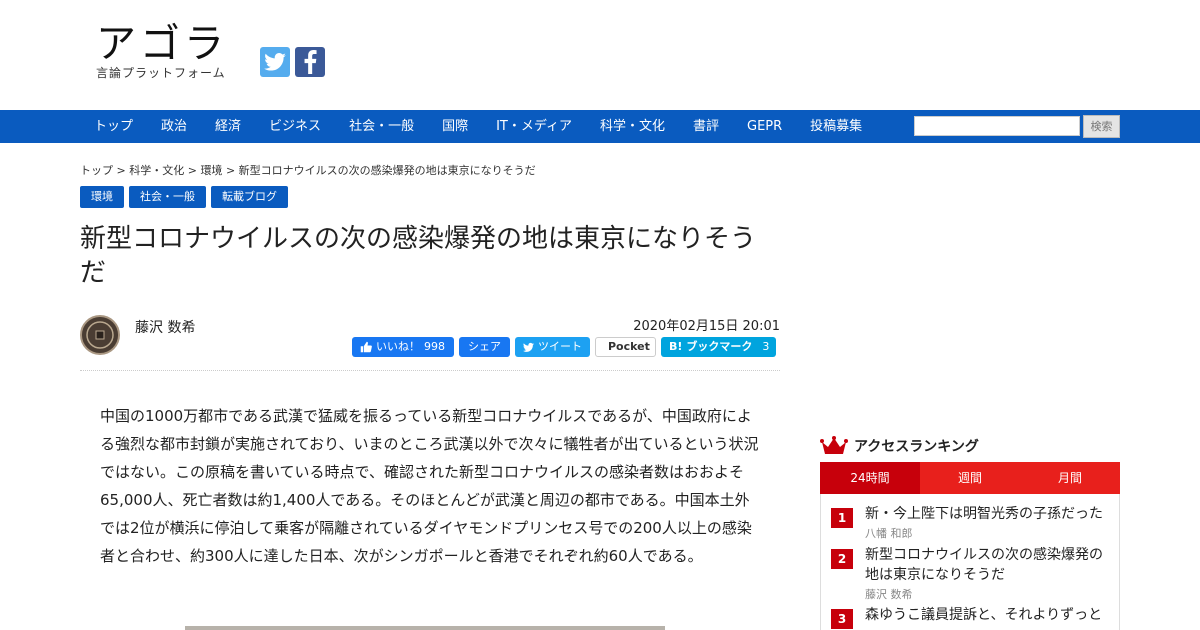 This screenshot has height=630, width=1200. What do you see at coordinates (1101, 126) in the screenshot?
I see `search-button: 検索` at bounding box center [1101, 126].